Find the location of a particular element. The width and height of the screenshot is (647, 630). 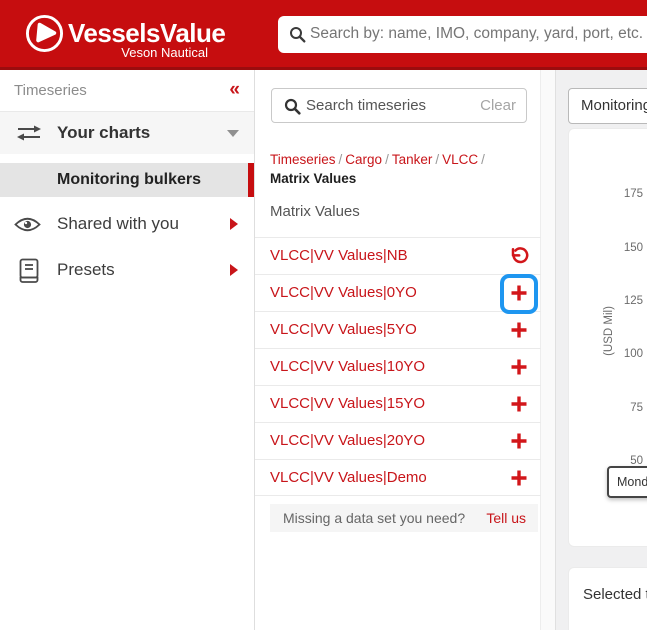

app-header: VesselsValue Veson Nautical is located at coordinates (323, 35).